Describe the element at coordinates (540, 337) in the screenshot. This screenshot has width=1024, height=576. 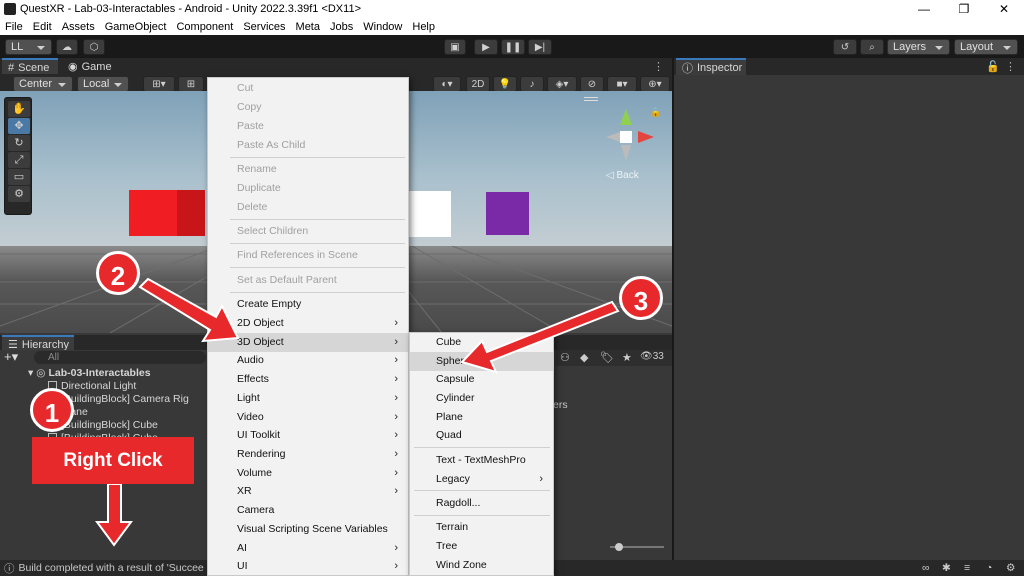
I see `arrow-step3` at that location.